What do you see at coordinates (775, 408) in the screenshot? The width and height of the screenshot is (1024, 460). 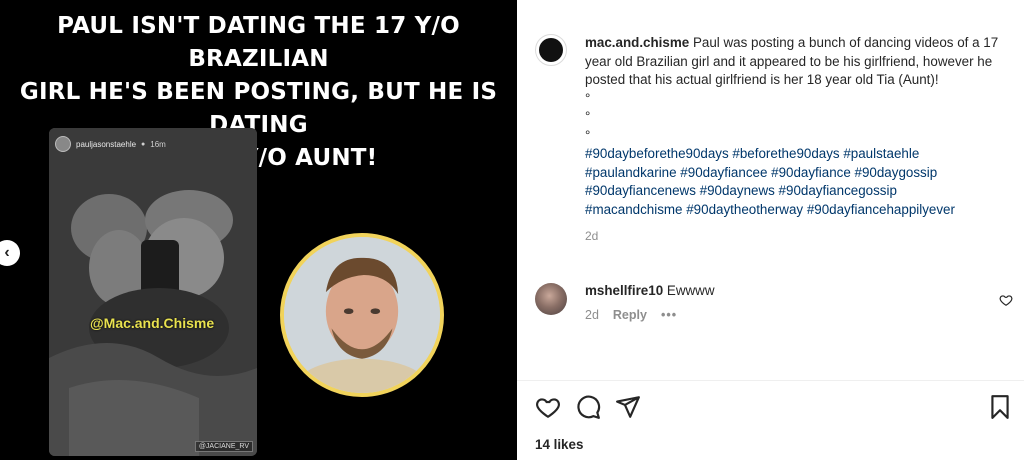 I see `post-actions` at bounding box center [775, 408].